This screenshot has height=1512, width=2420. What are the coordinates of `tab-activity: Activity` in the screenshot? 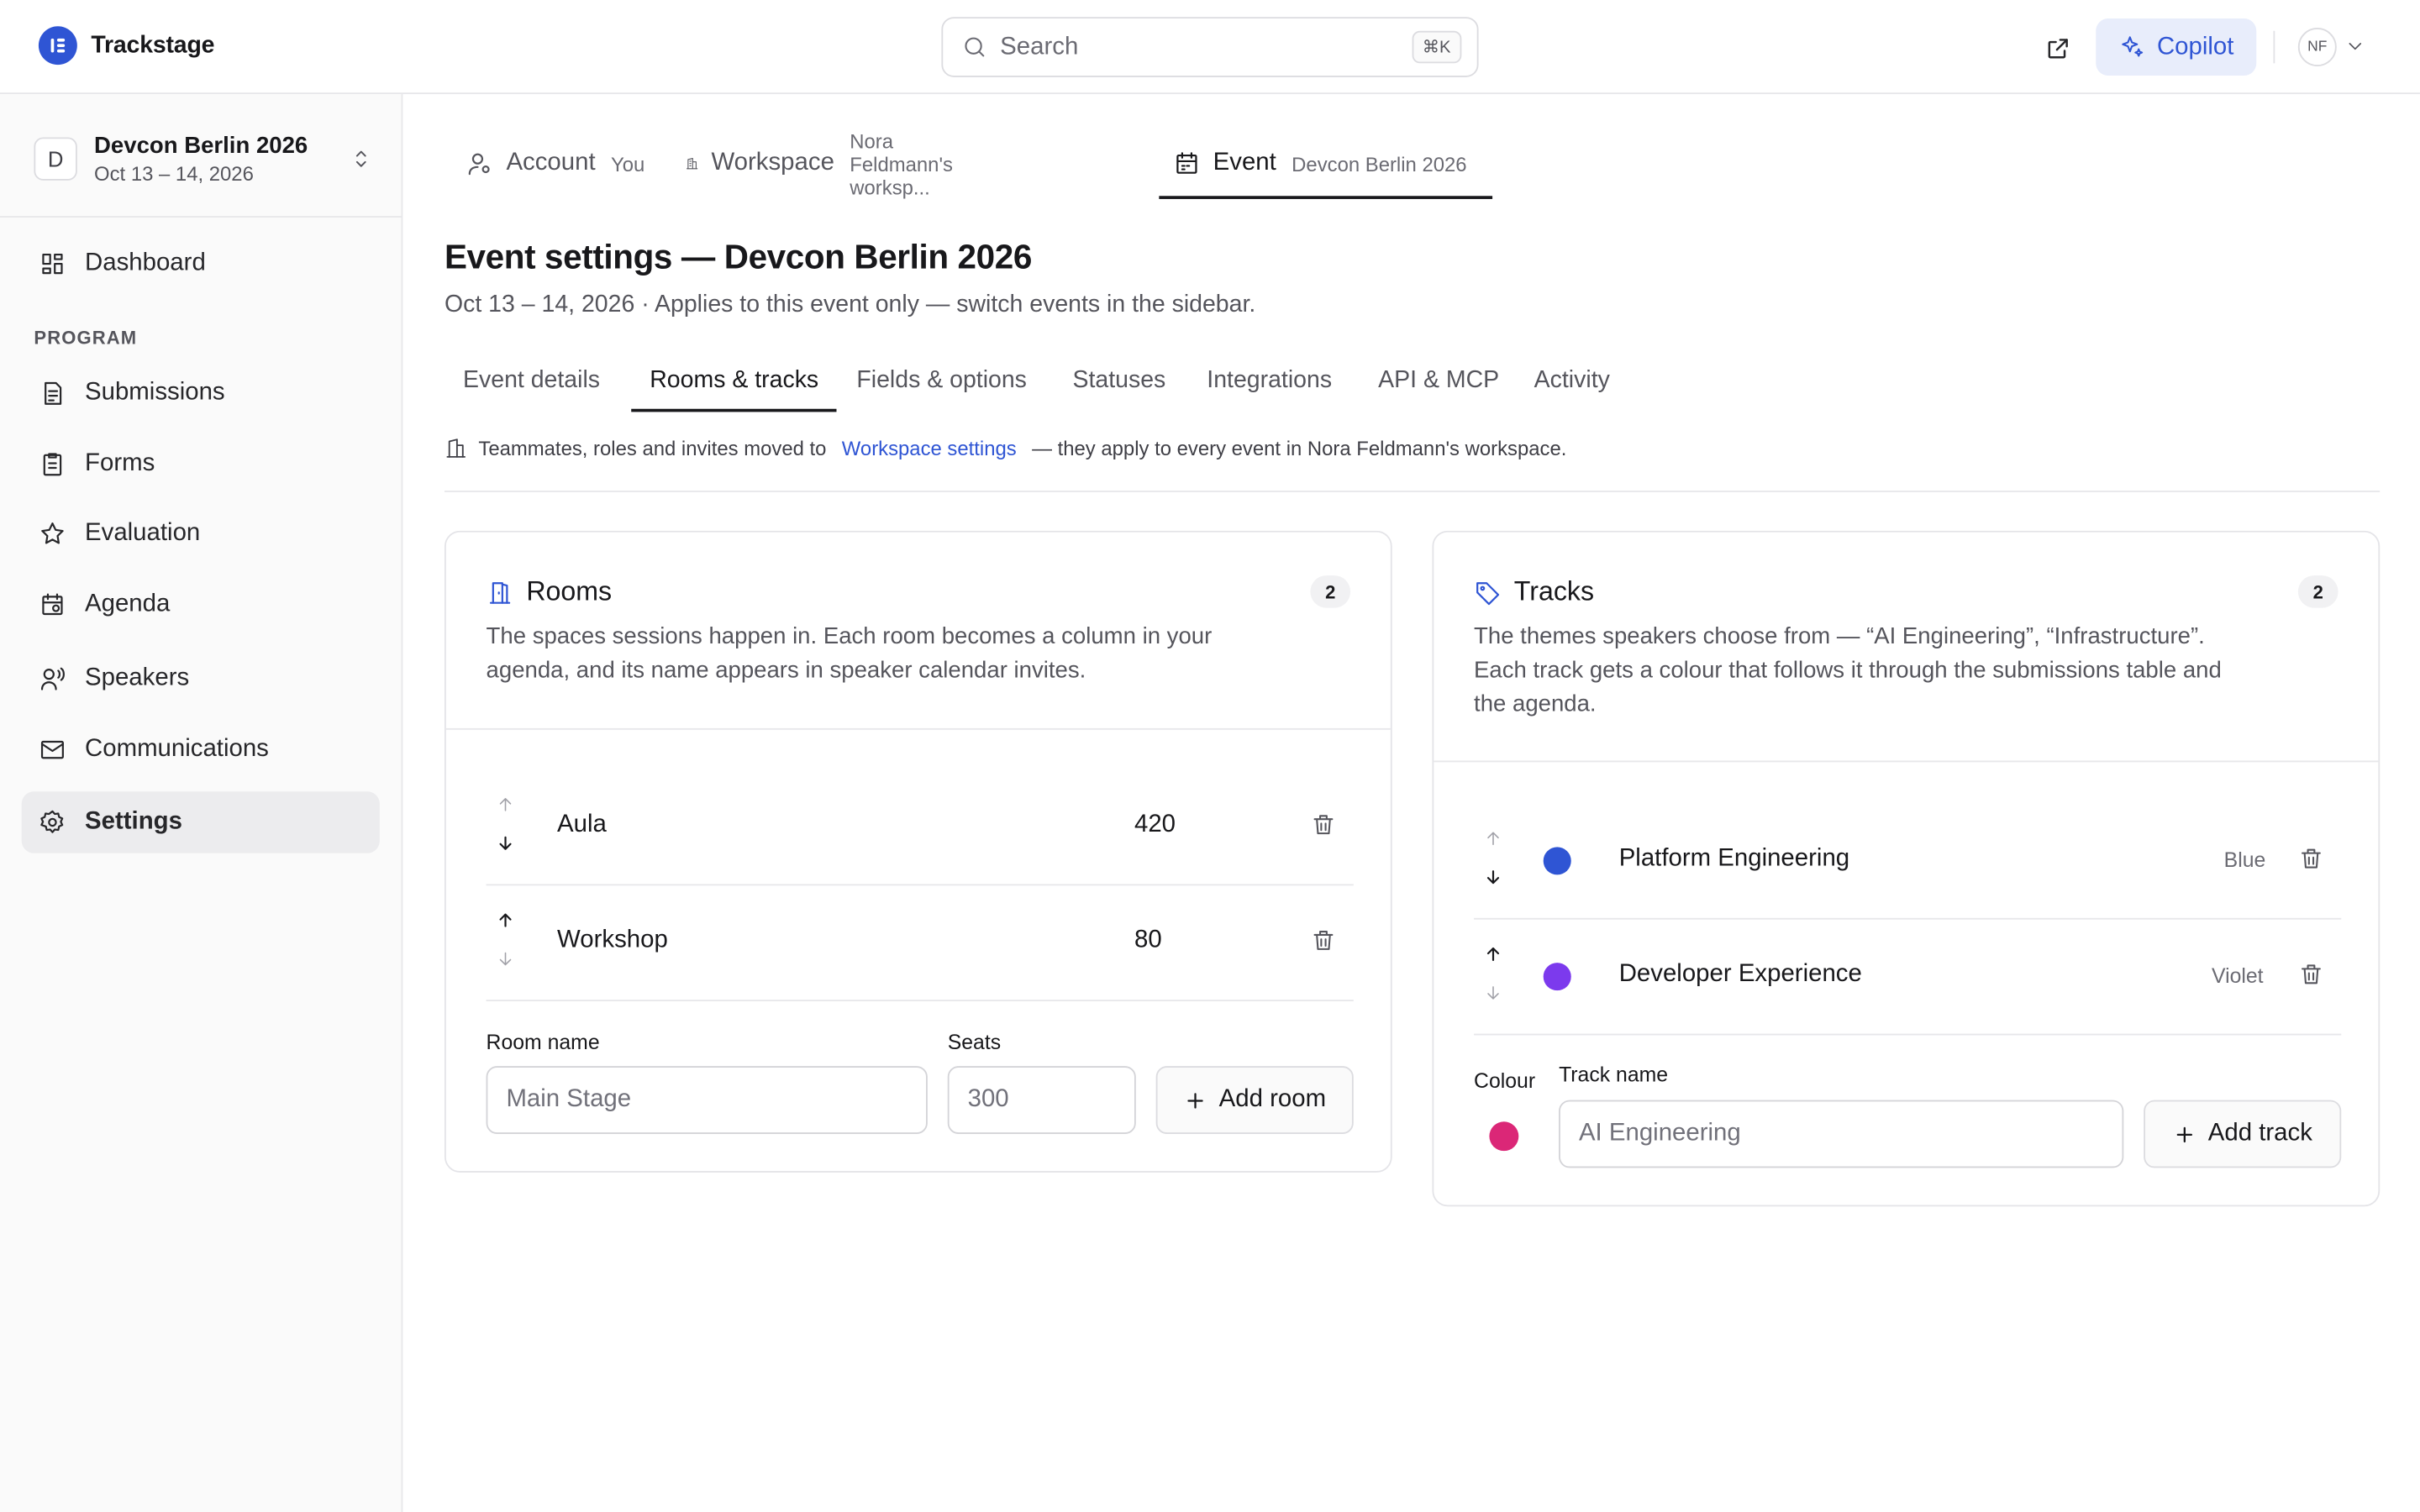 It's located at (1572, 381).